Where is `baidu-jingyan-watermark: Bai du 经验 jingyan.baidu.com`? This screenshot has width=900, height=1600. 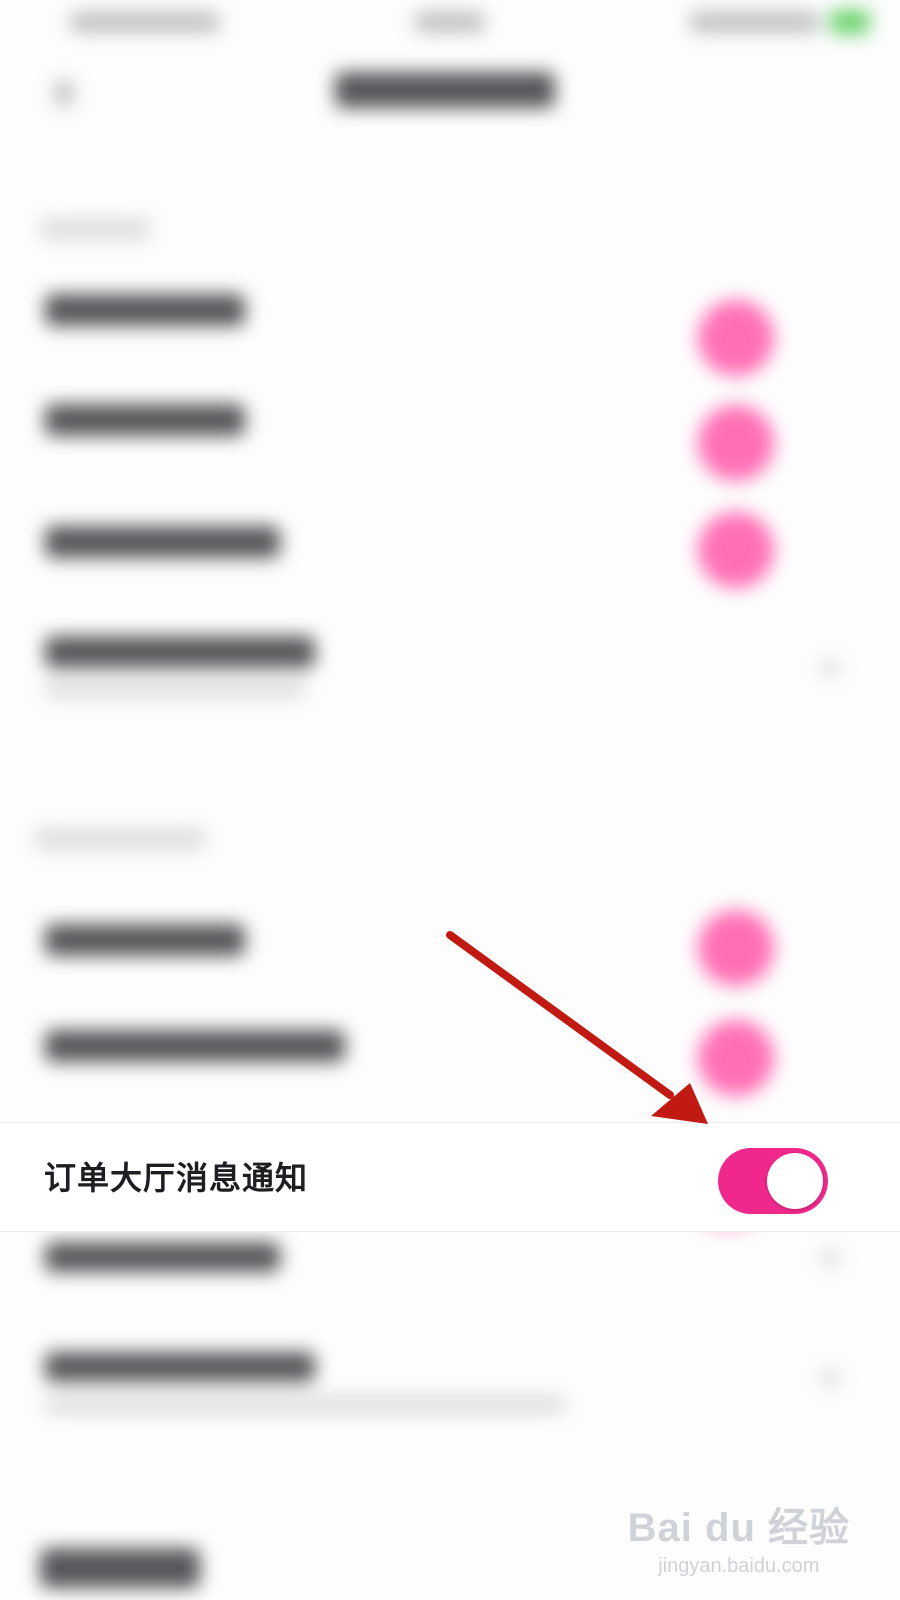 baidu-jingyan-watermark: Bai du 经验 jingyan.baidu.com is located at coordinates (739, 1536).